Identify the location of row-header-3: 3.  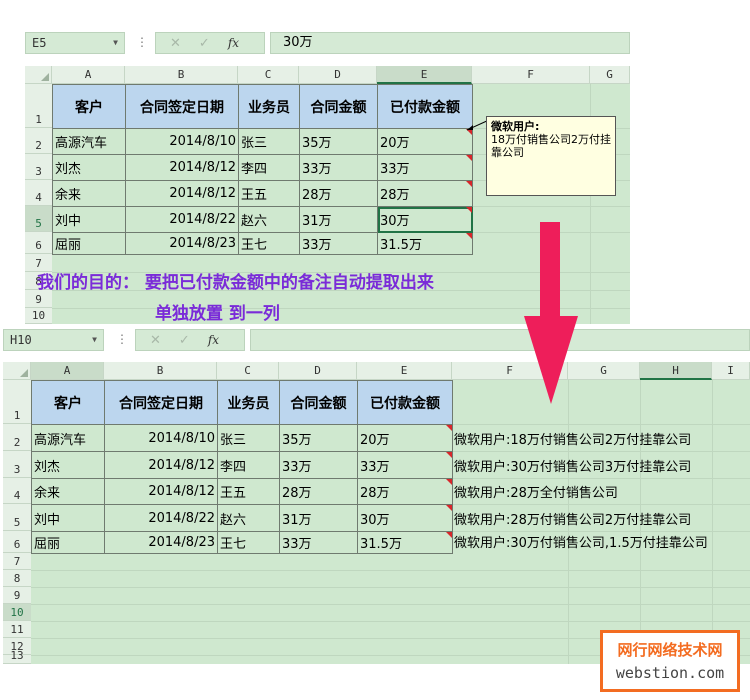
(17, 464).